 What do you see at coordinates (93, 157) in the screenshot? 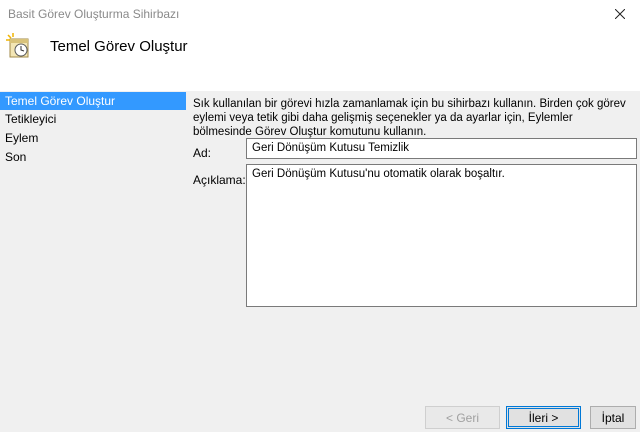
I see `sidebar-item-son: Son` at bounding box center [93, 157].